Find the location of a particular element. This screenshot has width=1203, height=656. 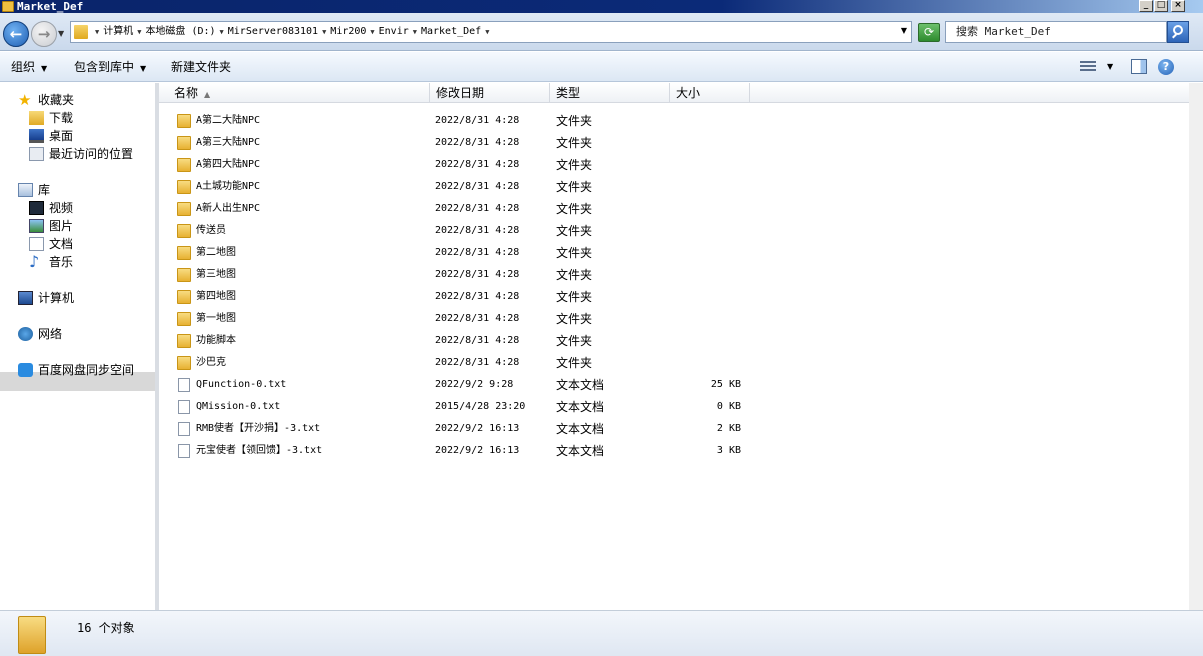

computer-icon is located at coordinates (25, 298).